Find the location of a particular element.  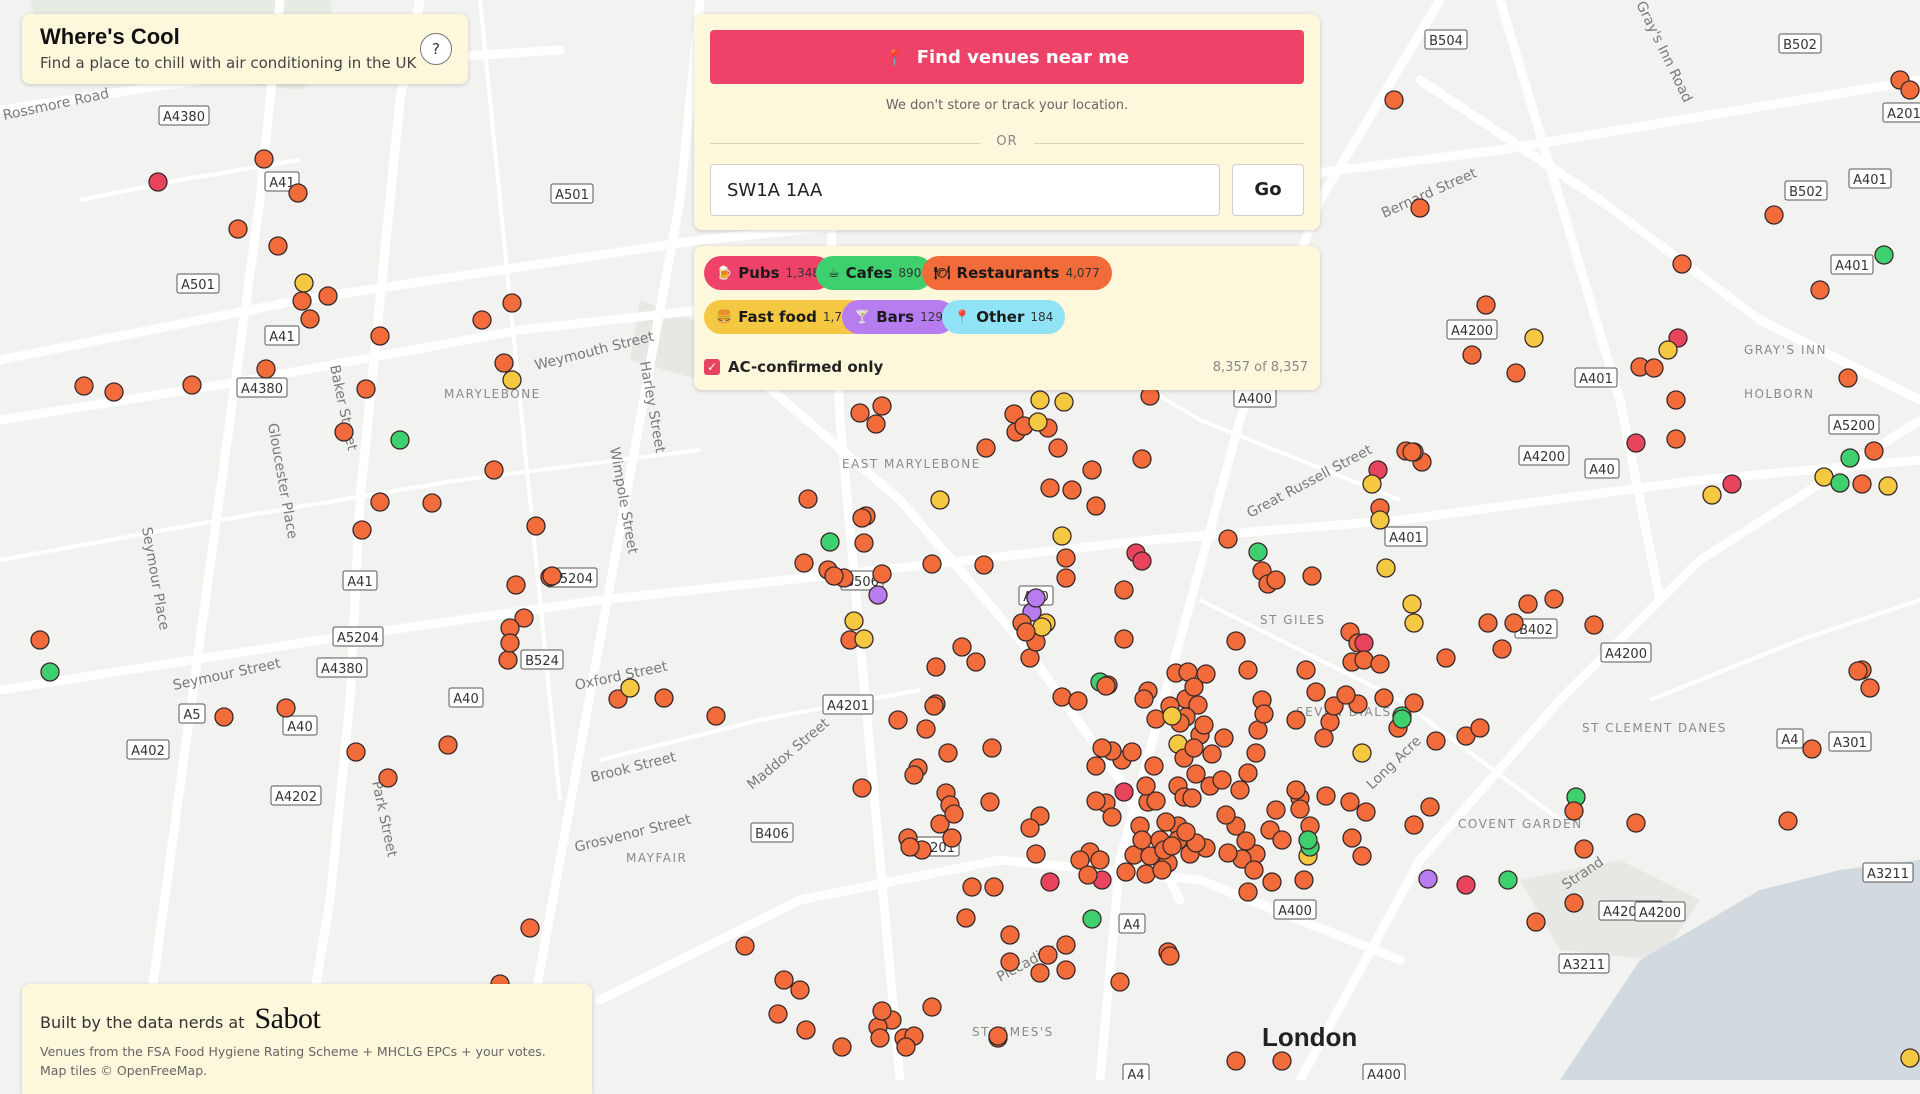

filter-chip-pubs: 🍺 Pubs 1,348 is located at coordinates (768, 273).